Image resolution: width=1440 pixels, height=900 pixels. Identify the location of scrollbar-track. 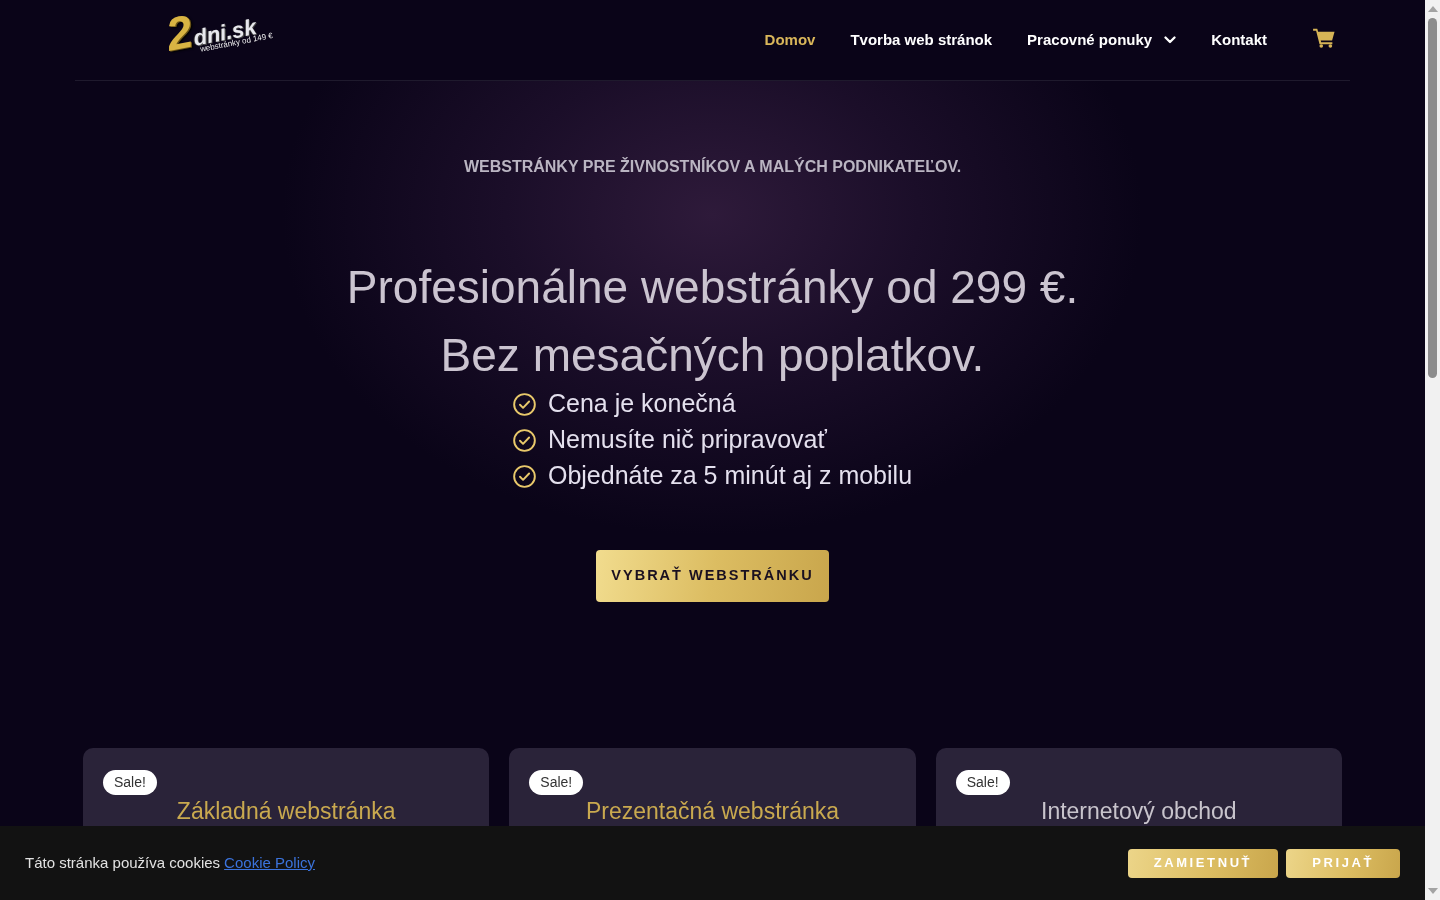
(1432, 450).